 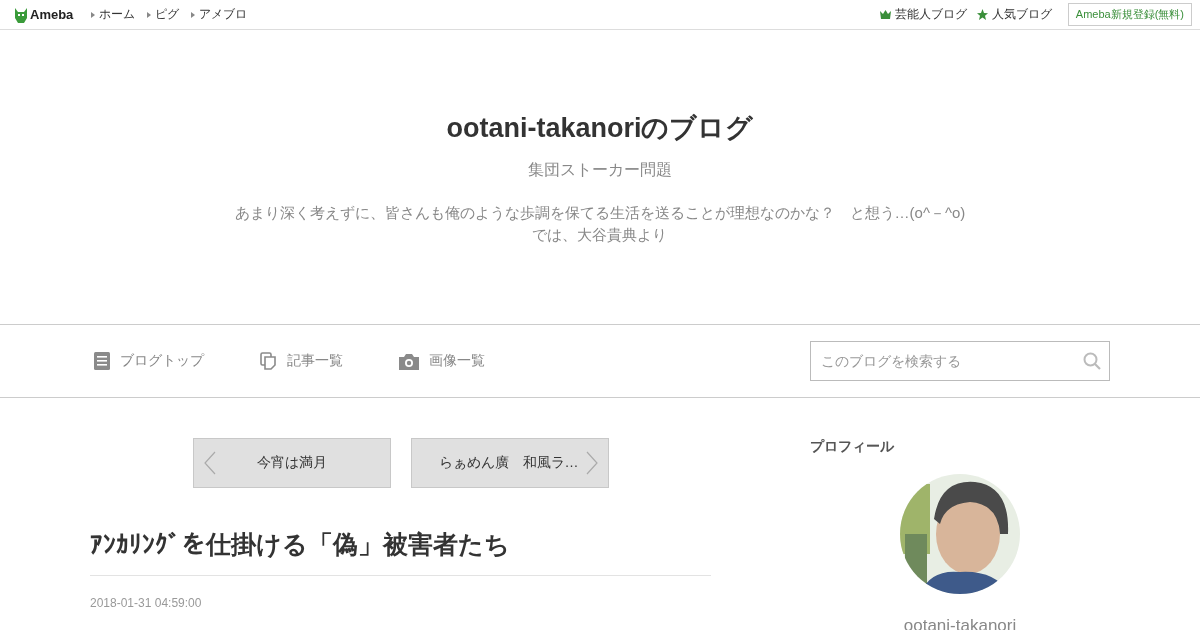 What do you see at coordinates (960, 361) in the screenshot?
I see `search-field: このブログを検索する` at bounding box center [960, 361].